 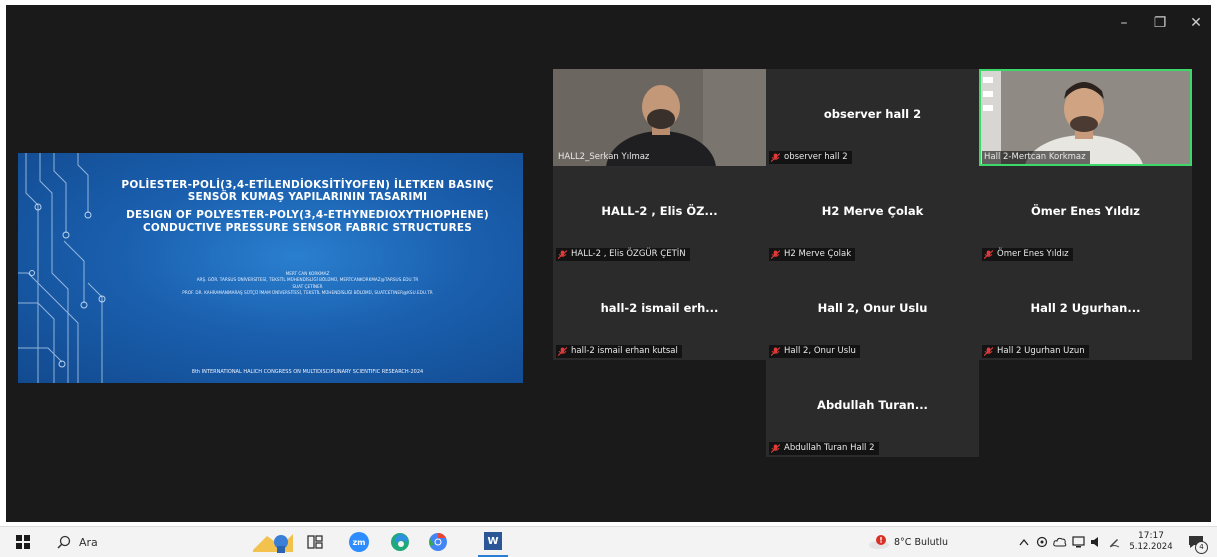 I want to click on zoom-icon-label: zm, so click(x=359, y=542).